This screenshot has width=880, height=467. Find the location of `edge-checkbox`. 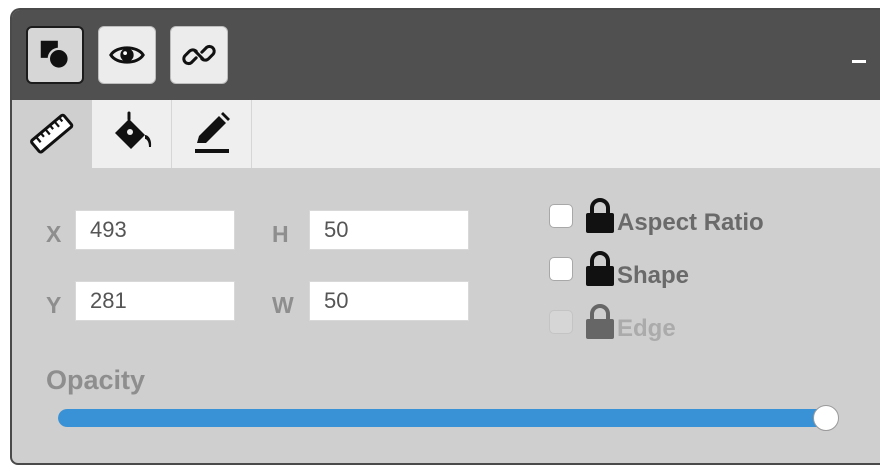

edge-checkbox is located at coordinates (561, 322).